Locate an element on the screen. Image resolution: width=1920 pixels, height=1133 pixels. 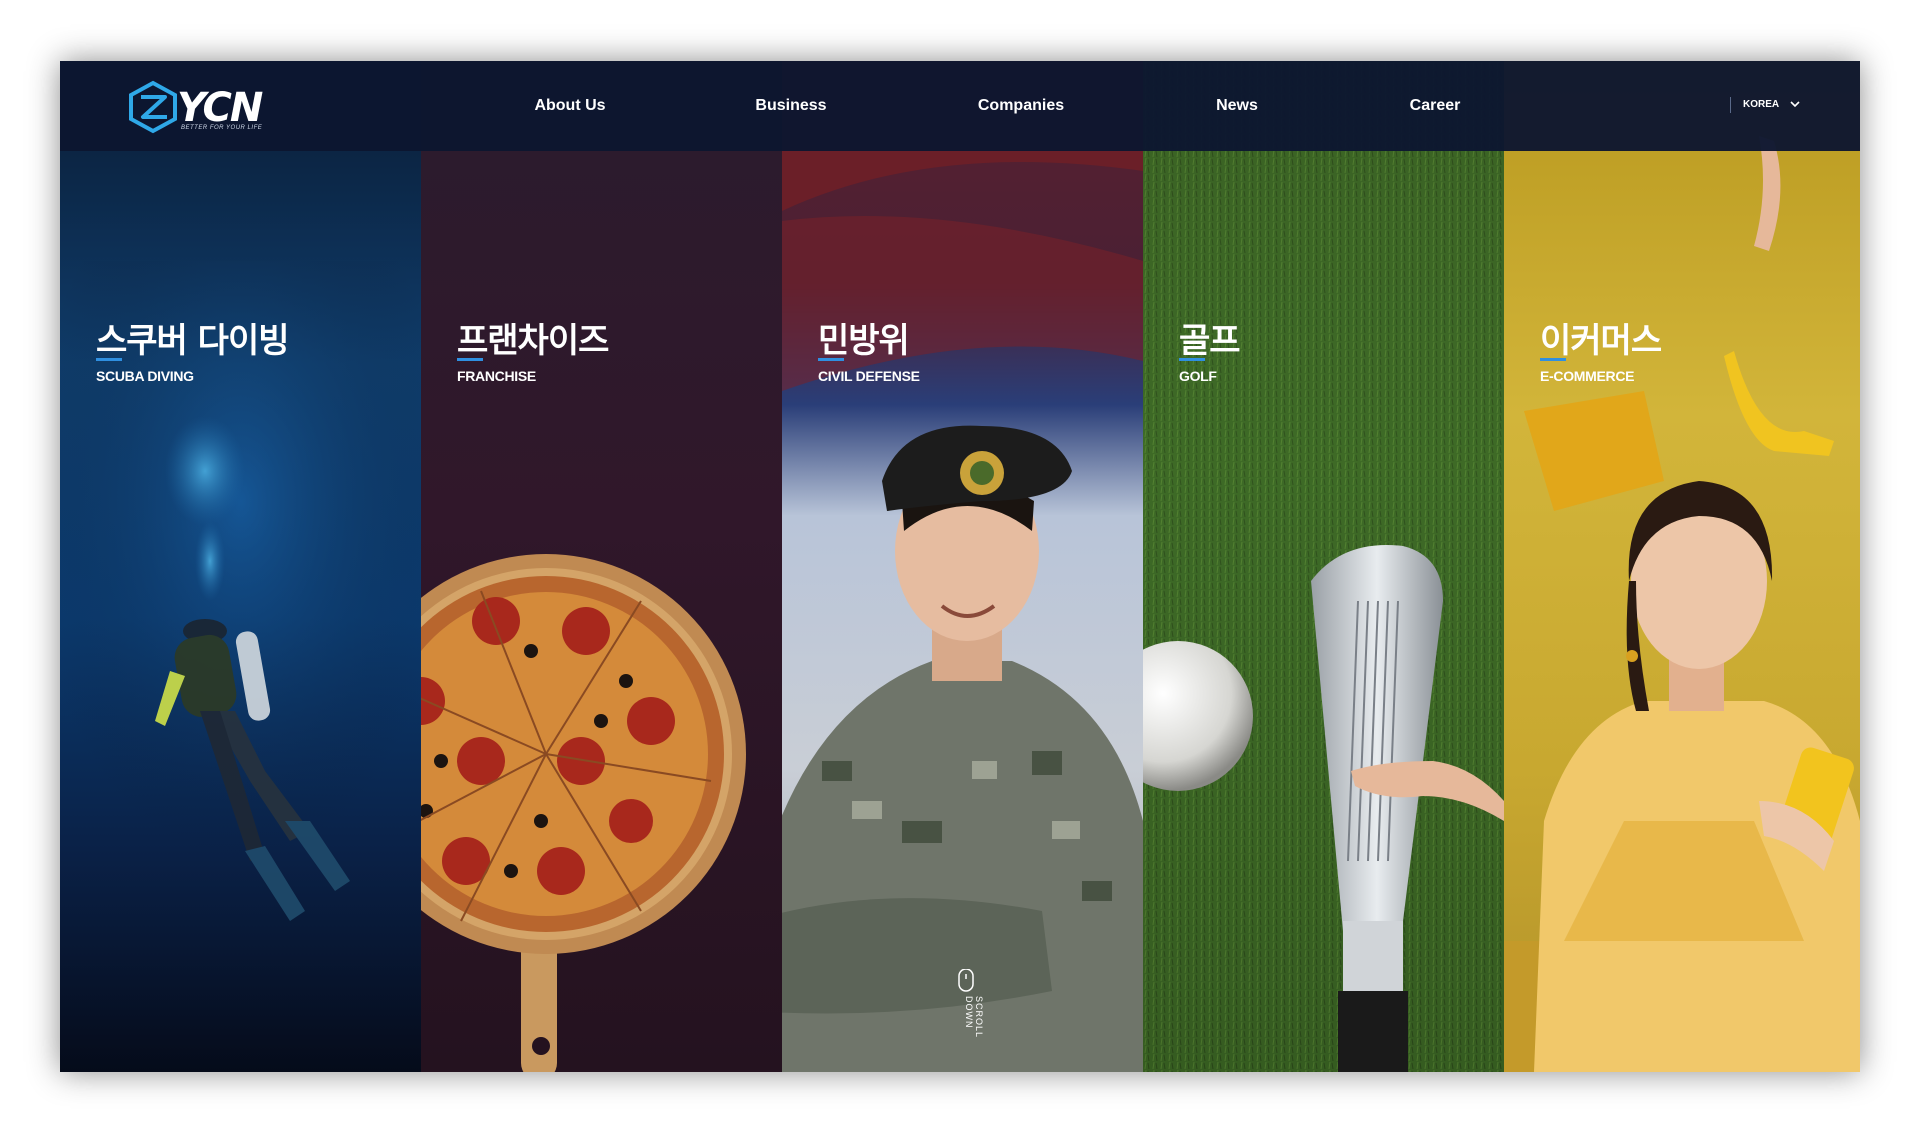
chevron-down-icon is located at coordinates (1794, 104).